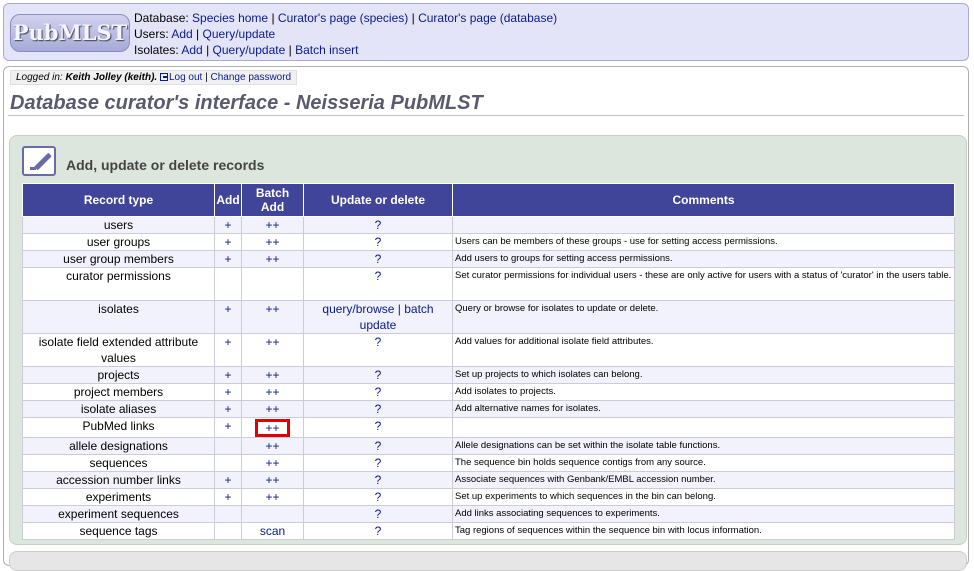 The image size is (974, 571). Describe the element at coordinates (488, 561) in the screenshot. I see `next-section-box` at that location.